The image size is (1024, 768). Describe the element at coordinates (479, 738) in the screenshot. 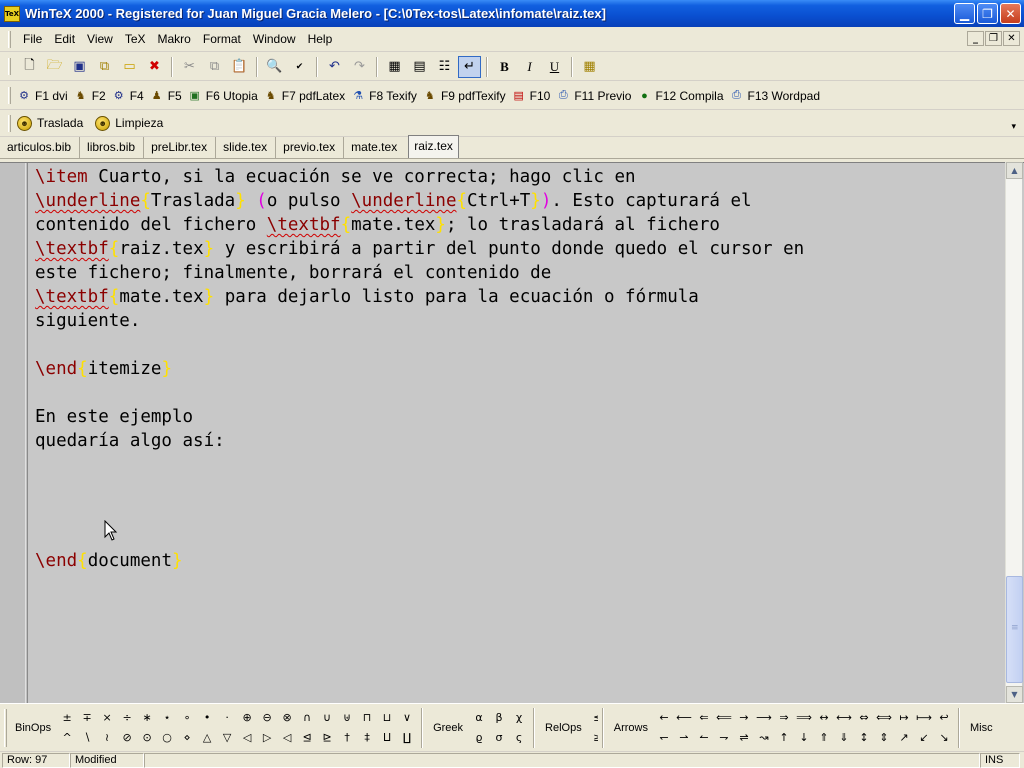

I see `greek-symbol-button: ϱ` at that location.